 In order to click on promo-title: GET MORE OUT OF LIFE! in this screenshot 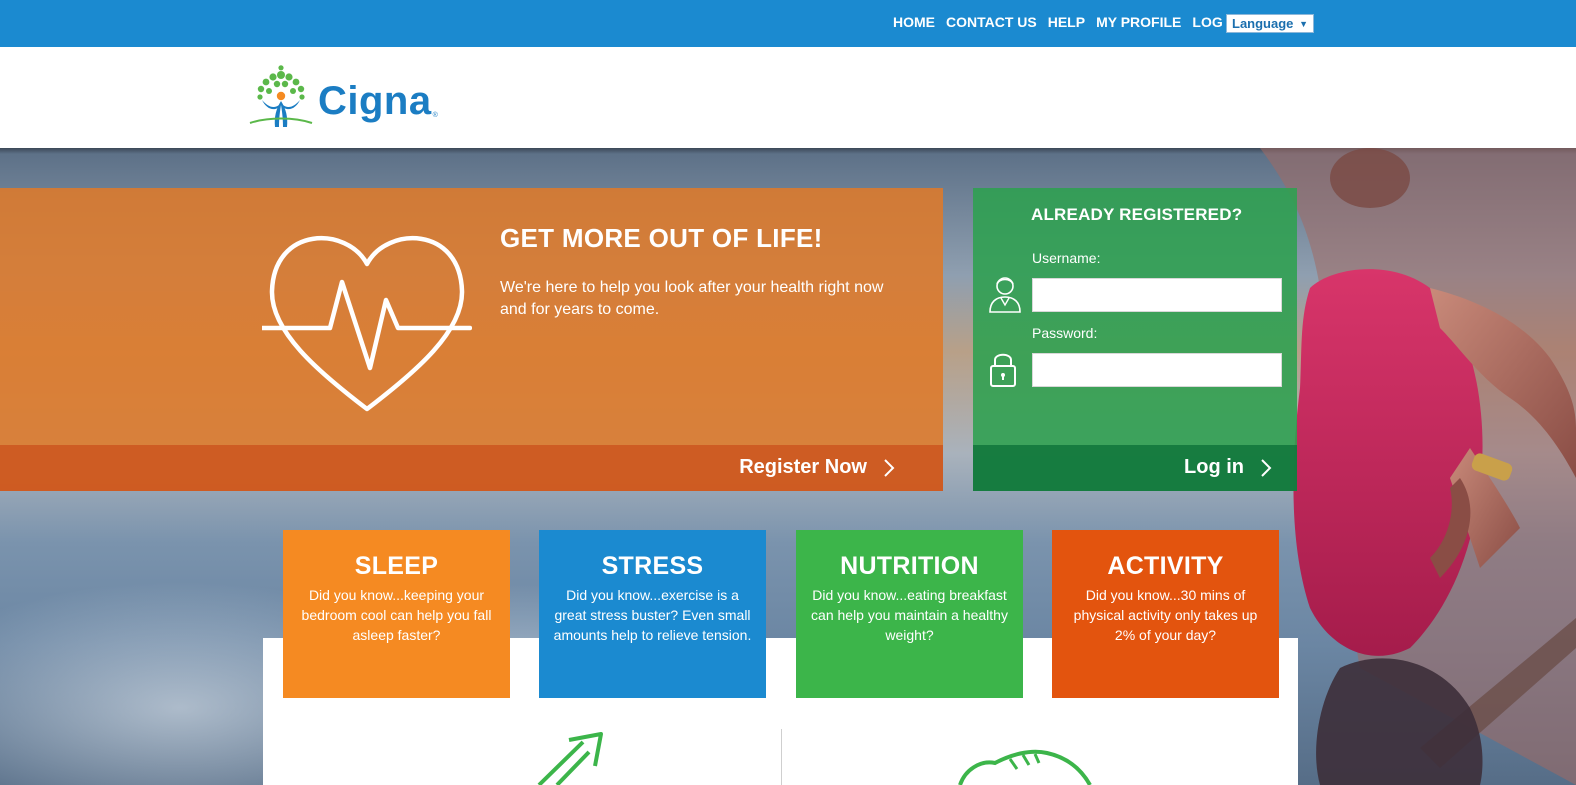, I will do `click(661, 238)`.